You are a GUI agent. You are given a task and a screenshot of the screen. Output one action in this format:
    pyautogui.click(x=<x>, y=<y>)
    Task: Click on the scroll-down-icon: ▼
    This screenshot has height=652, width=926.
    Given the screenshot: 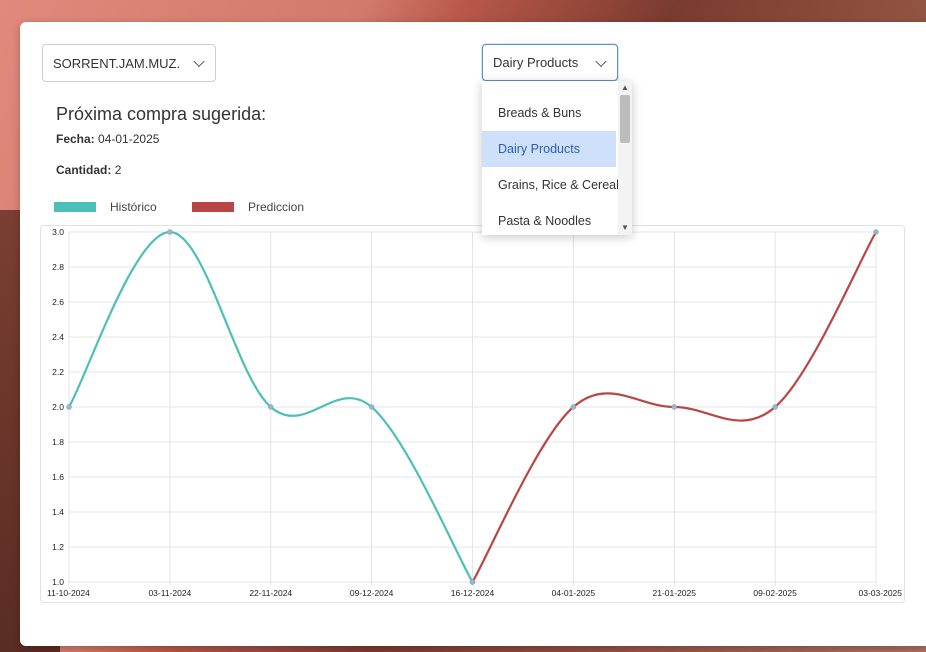 What is the action you would take?
    pyautogui.click(x=625, y=228)
    